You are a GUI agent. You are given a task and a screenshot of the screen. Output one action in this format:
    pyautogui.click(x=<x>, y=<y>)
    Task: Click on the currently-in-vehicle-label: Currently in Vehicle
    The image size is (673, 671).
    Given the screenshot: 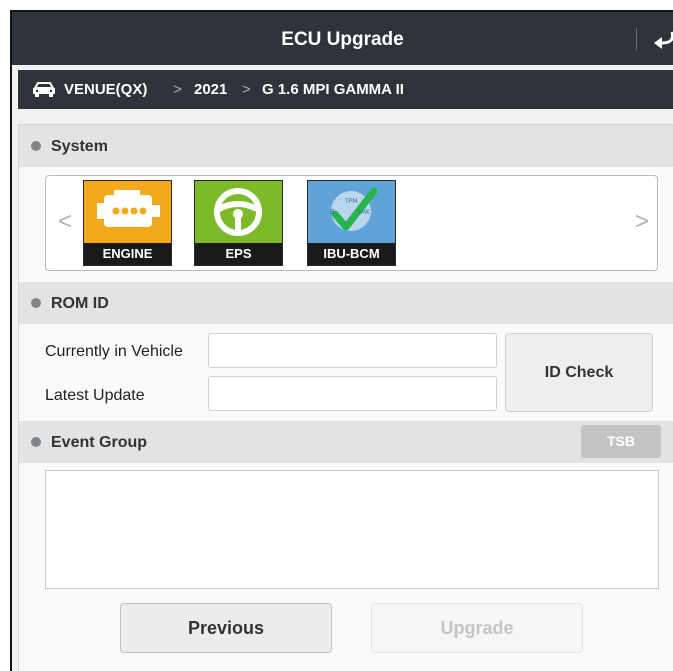 What is the action you would take?
    pyautogui.click(x=114, y=351)
    